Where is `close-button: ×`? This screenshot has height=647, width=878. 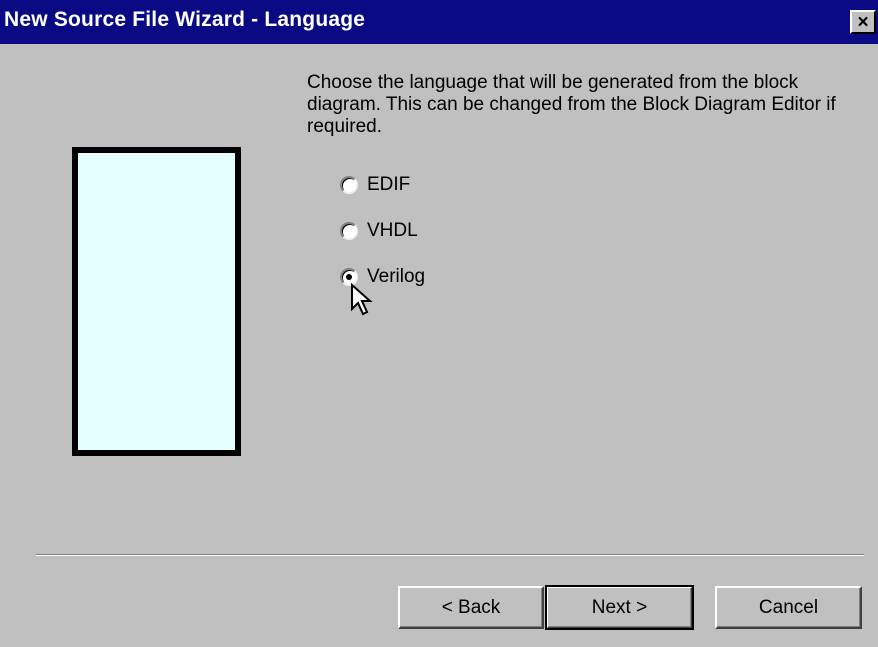 close-button: × is located at coordinates (863, 22).